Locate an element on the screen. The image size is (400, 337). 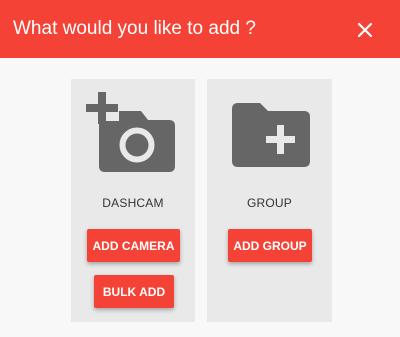
group-label: GROUP is located at coordinates (269, 203).